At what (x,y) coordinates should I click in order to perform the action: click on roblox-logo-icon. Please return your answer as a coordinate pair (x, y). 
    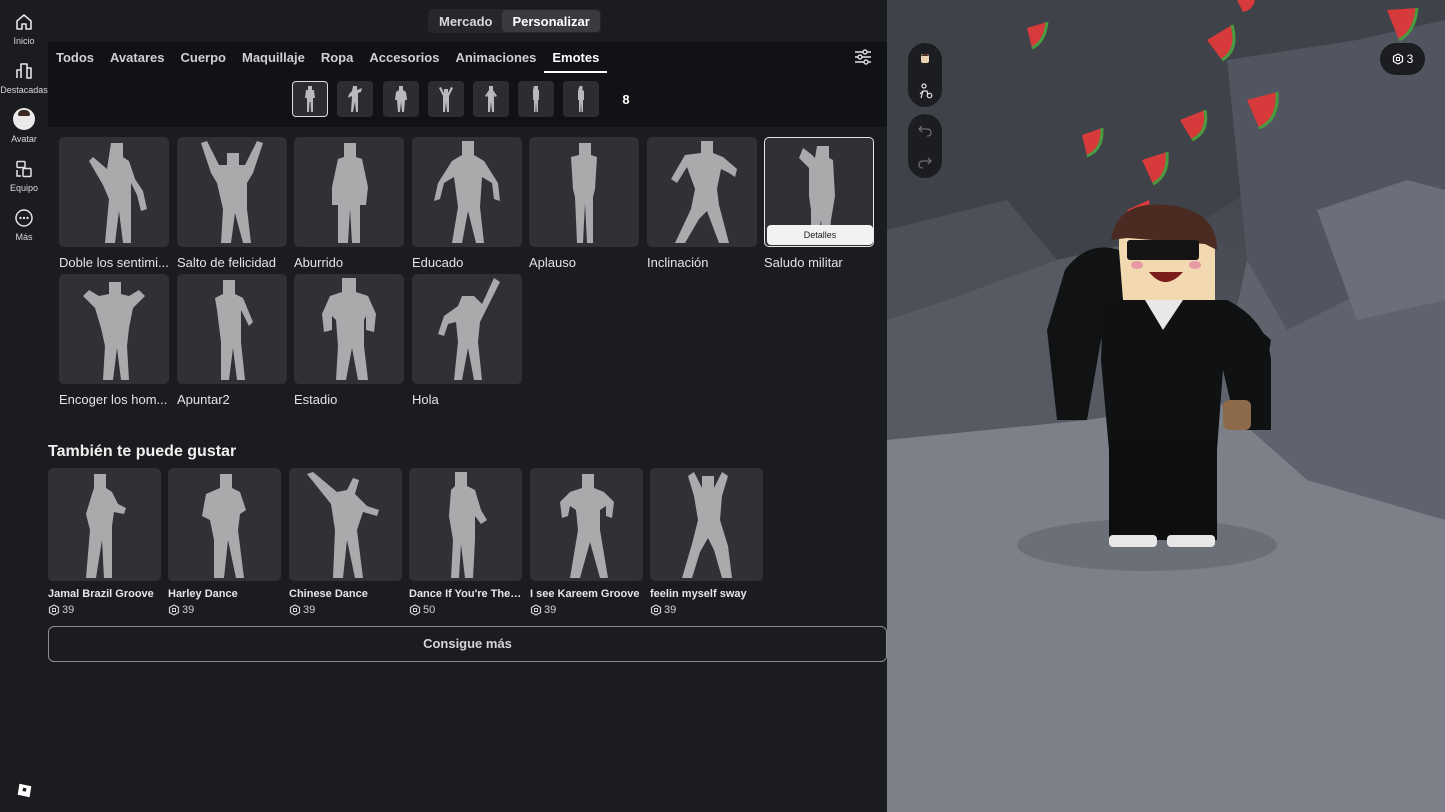
    Looking at the image, I should click on (24, 790).